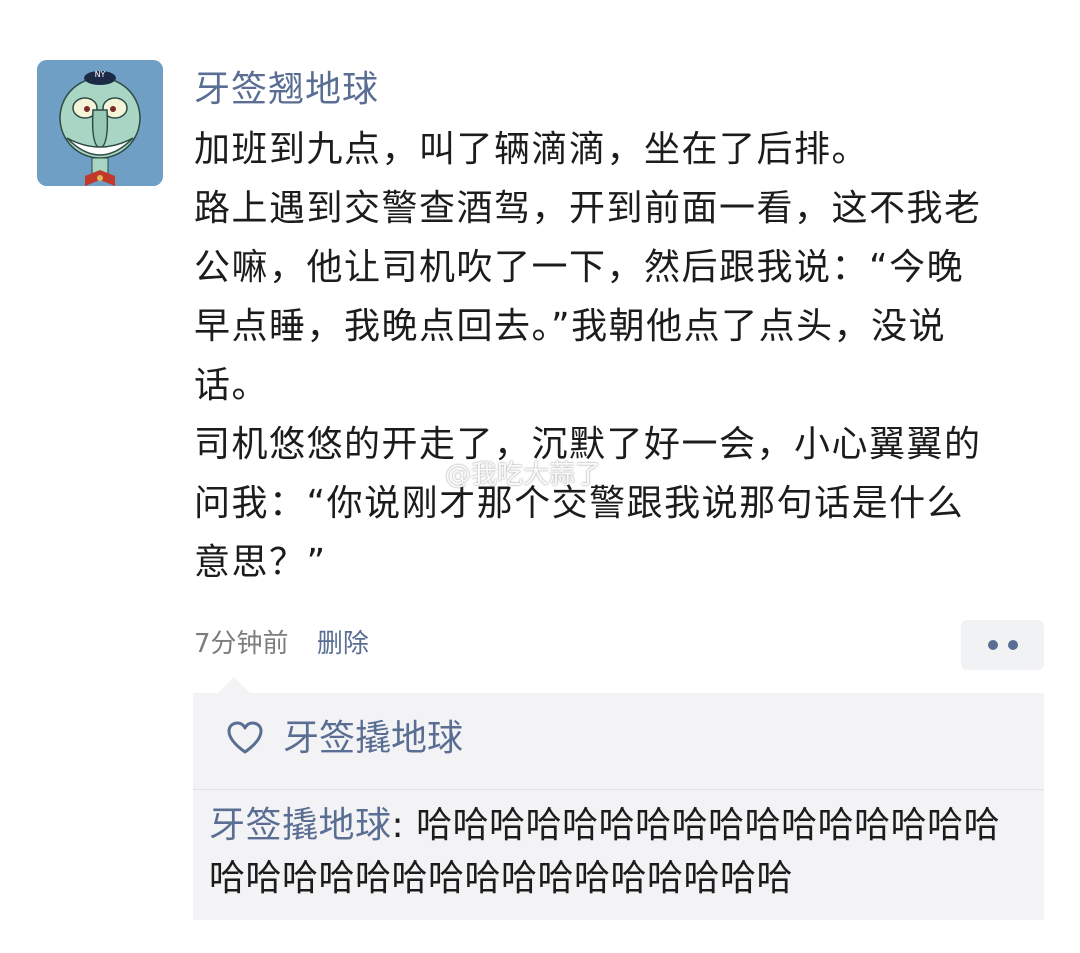  Describe the element at coordinates (532, 149) in the screenshot. I see `post-paragraph: 加班到九点，叫了辆滴滴，坐在了后排。` at that location.